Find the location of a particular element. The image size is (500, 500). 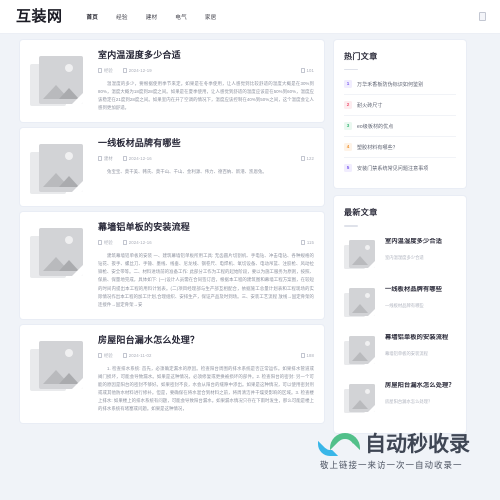

rank-badge: 3 is located at coordinates (348, 126).